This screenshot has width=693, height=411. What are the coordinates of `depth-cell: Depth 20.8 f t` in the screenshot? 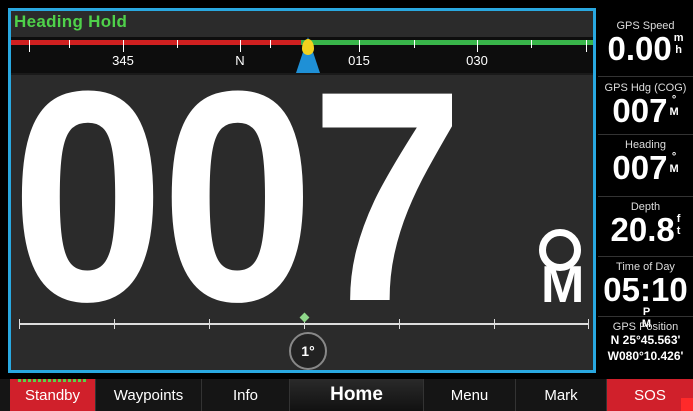 It's located at (645, 223).